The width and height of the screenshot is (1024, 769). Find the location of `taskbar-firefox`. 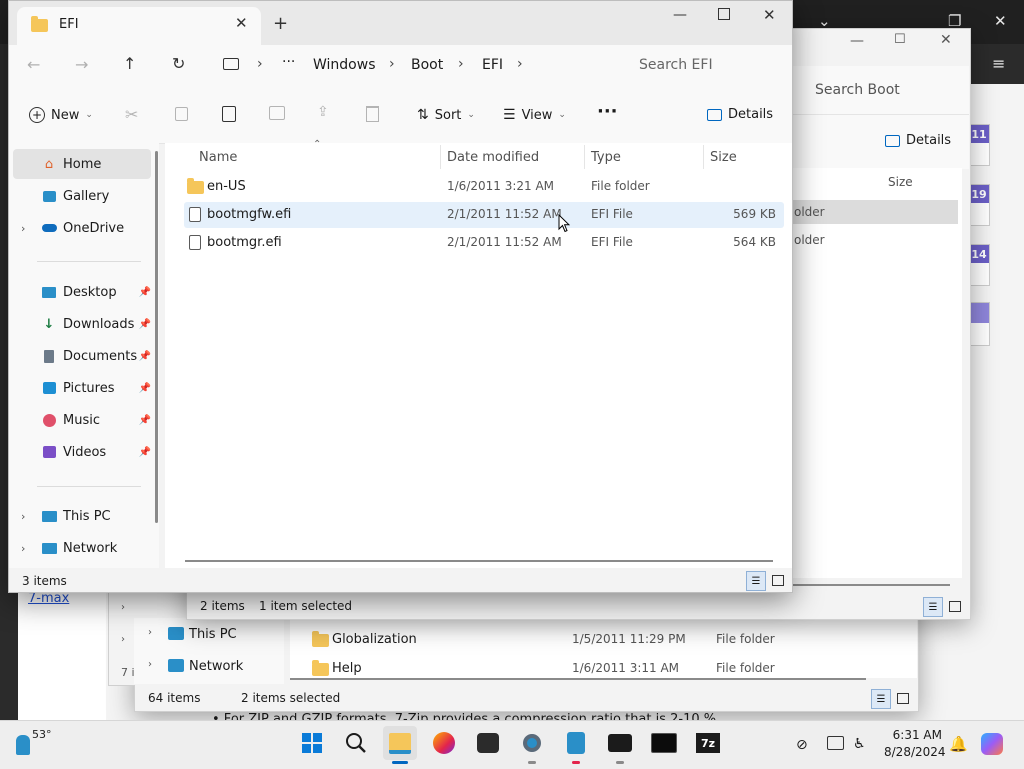

taskbar-firefox is located at coordinates (444, 743).